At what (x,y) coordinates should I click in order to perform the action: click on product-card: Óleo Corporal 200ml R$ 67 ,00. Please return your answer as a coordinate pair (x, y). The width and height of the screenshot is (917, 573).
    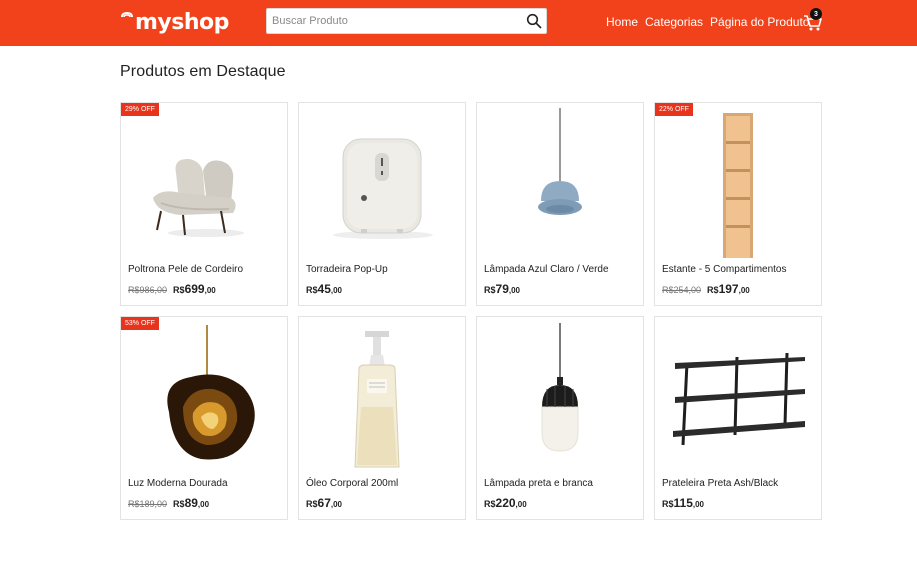
    Looking at the image, I should click on (382, 418).